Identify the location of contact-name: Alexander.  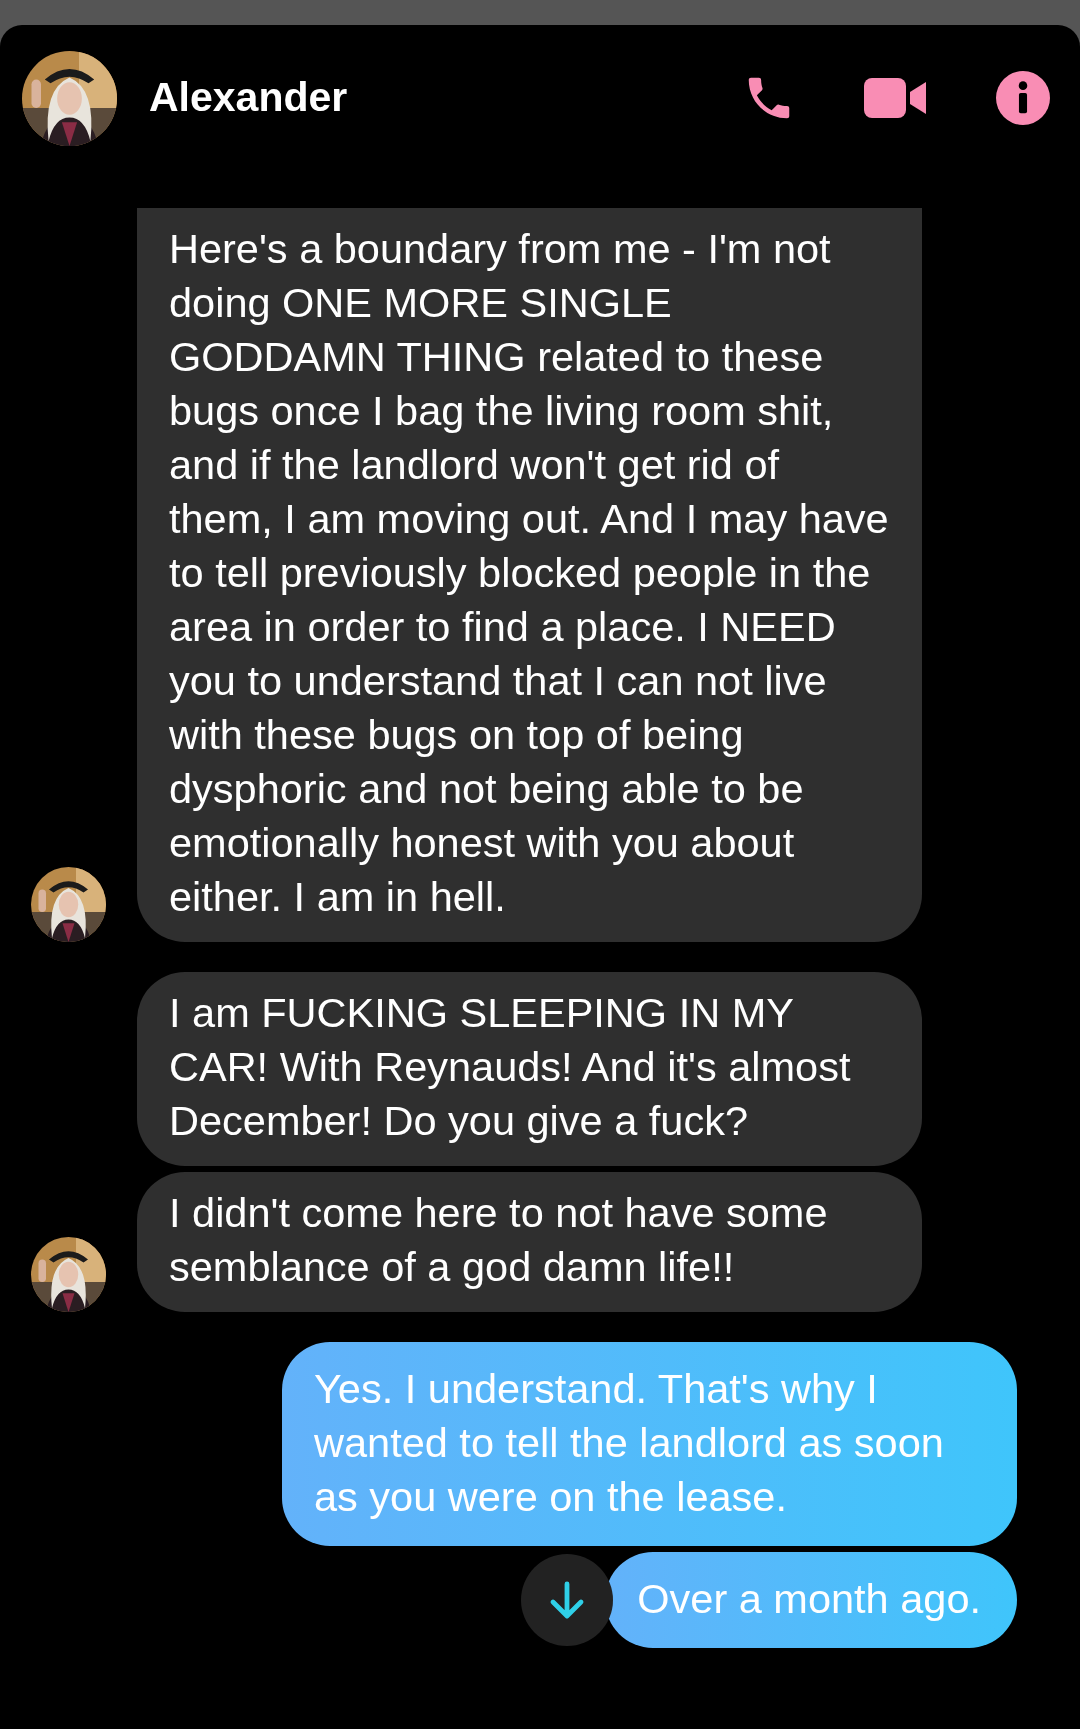
(248, 98).